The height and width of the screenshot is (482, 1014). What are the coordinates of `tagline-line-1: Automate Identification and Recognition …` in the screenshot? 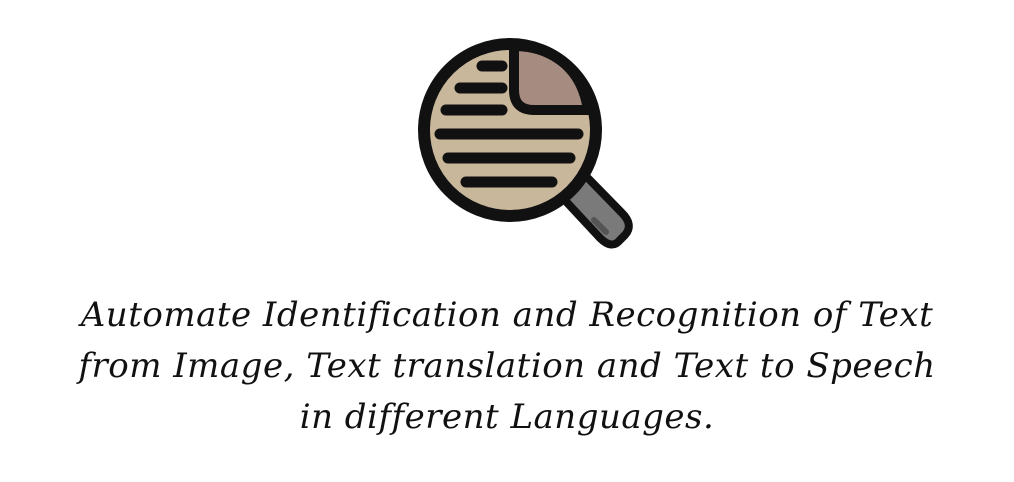 It's located at (507, 315).